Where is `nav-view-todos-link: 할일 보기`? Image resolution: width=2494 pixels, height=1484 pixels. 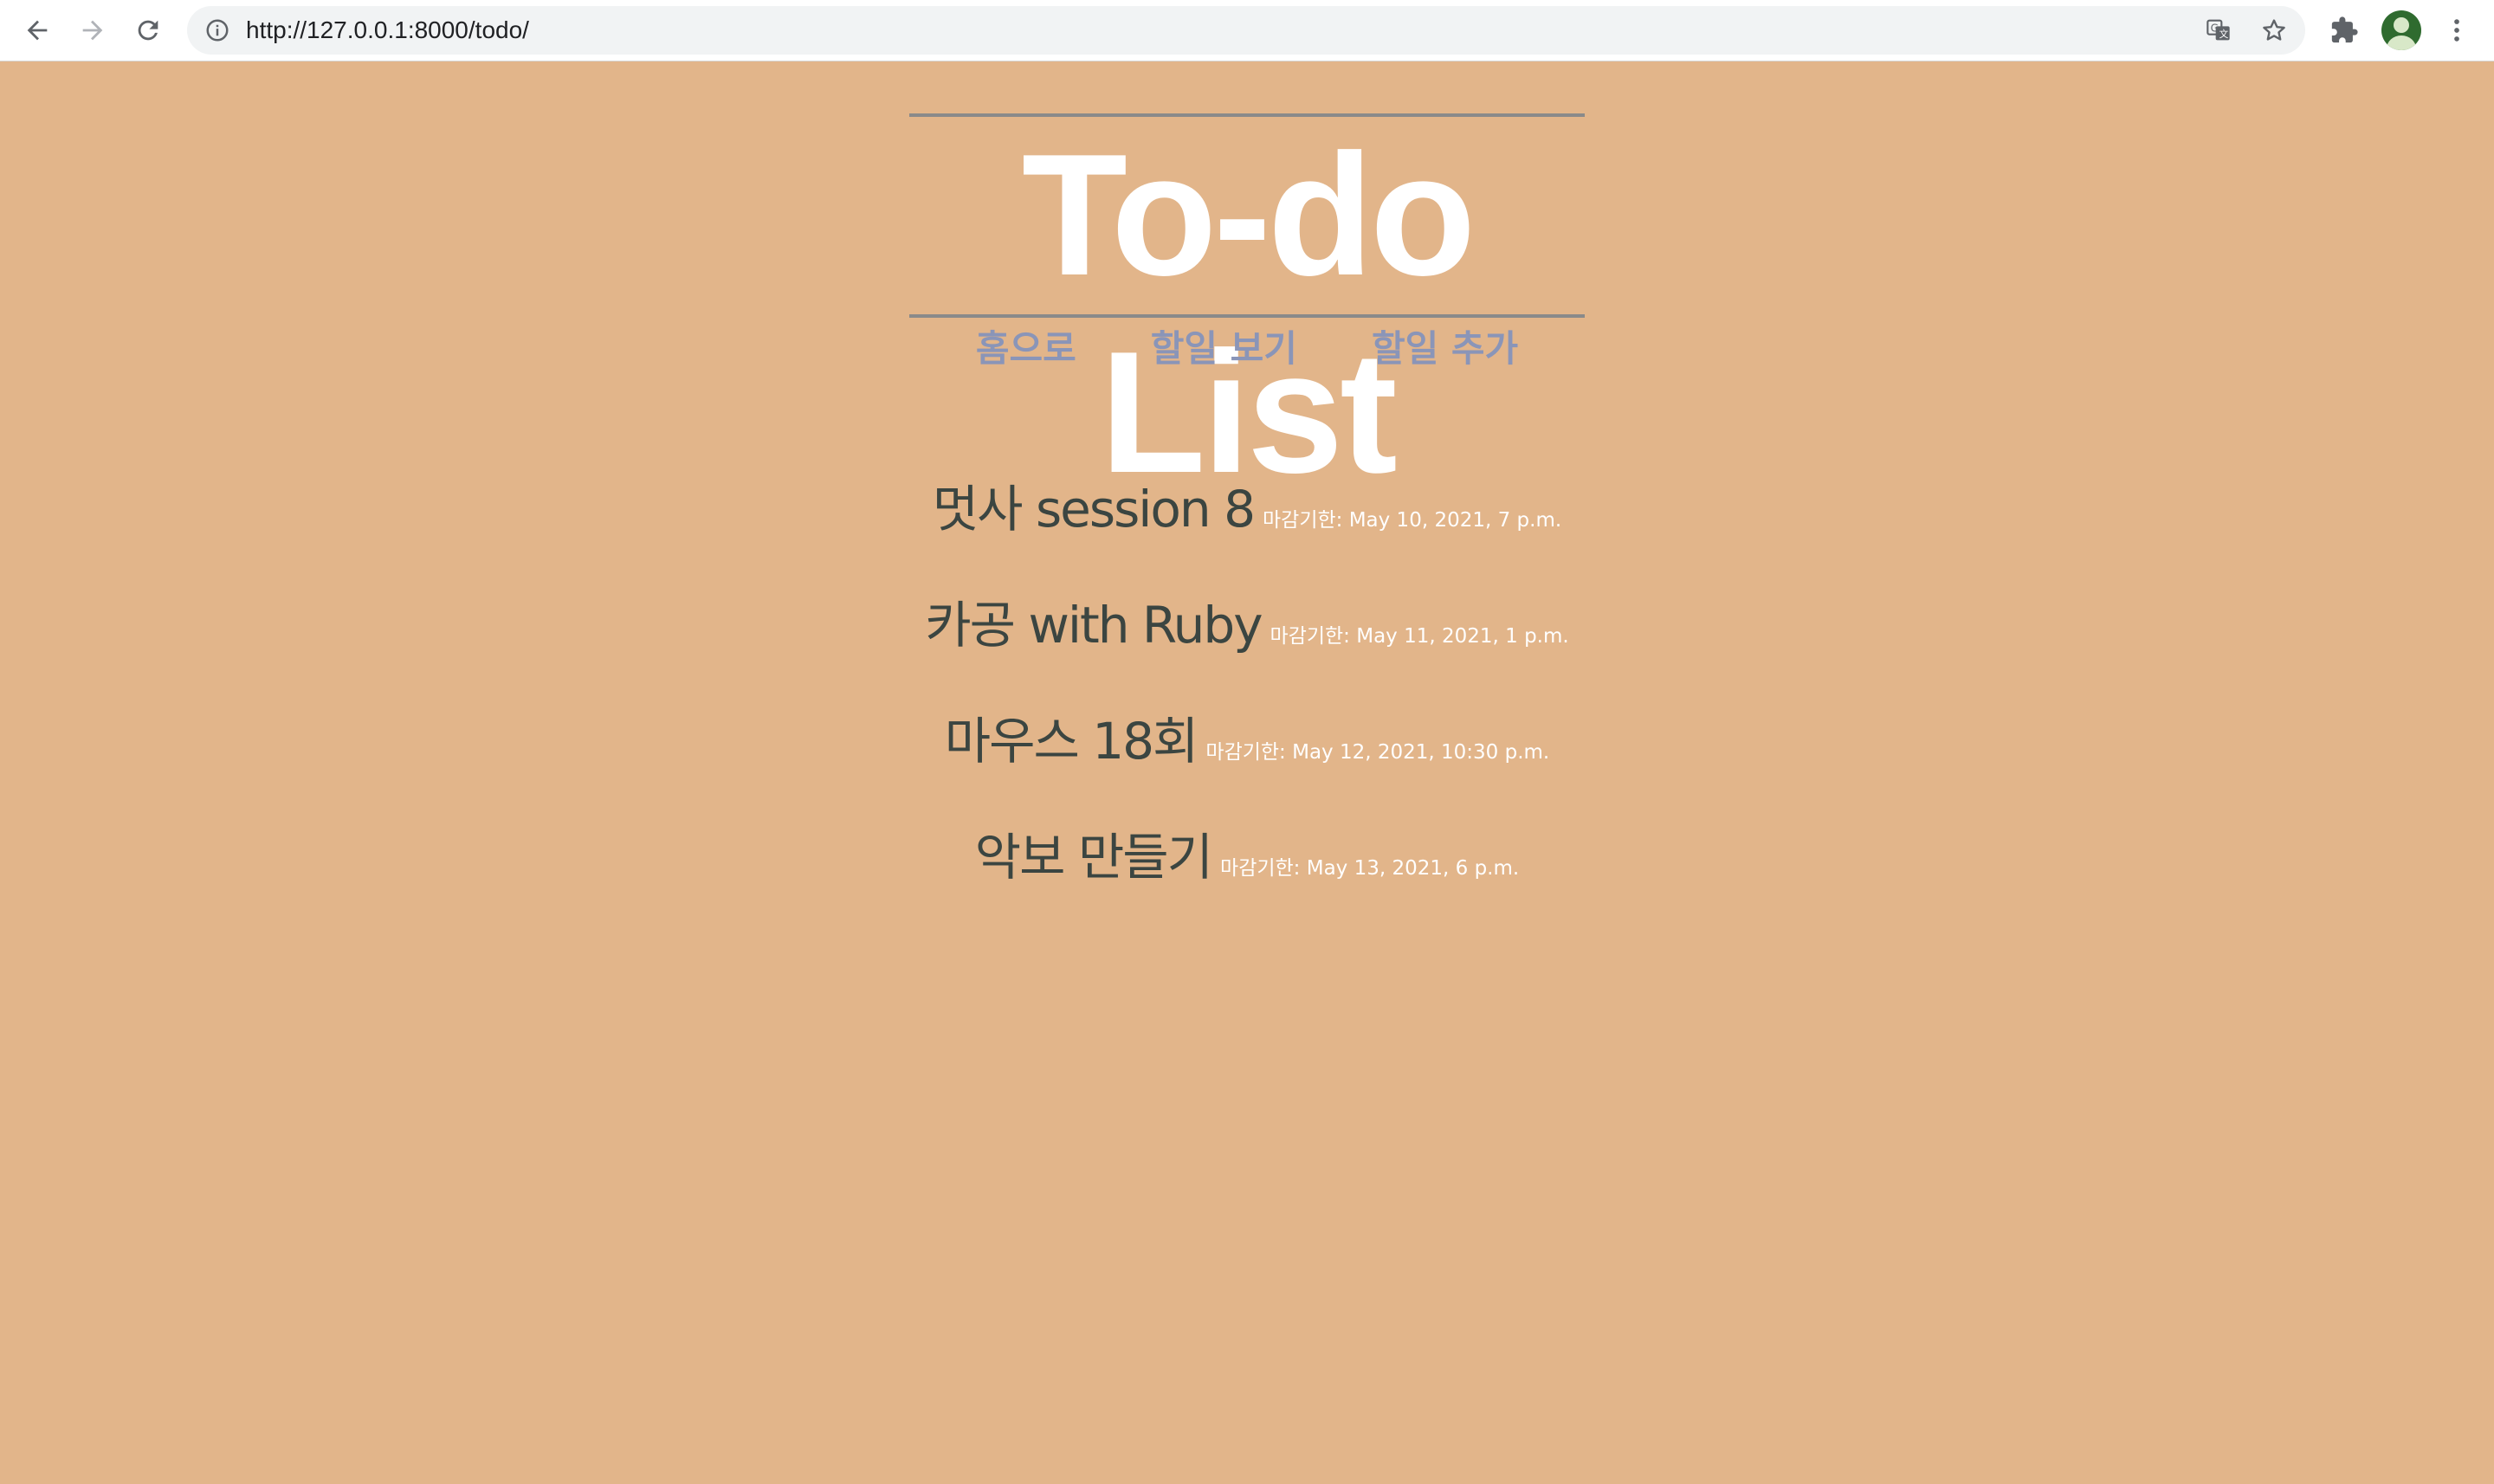
nav-view-todos-link: 할일 보기 is located at coordinates (1224, 349).